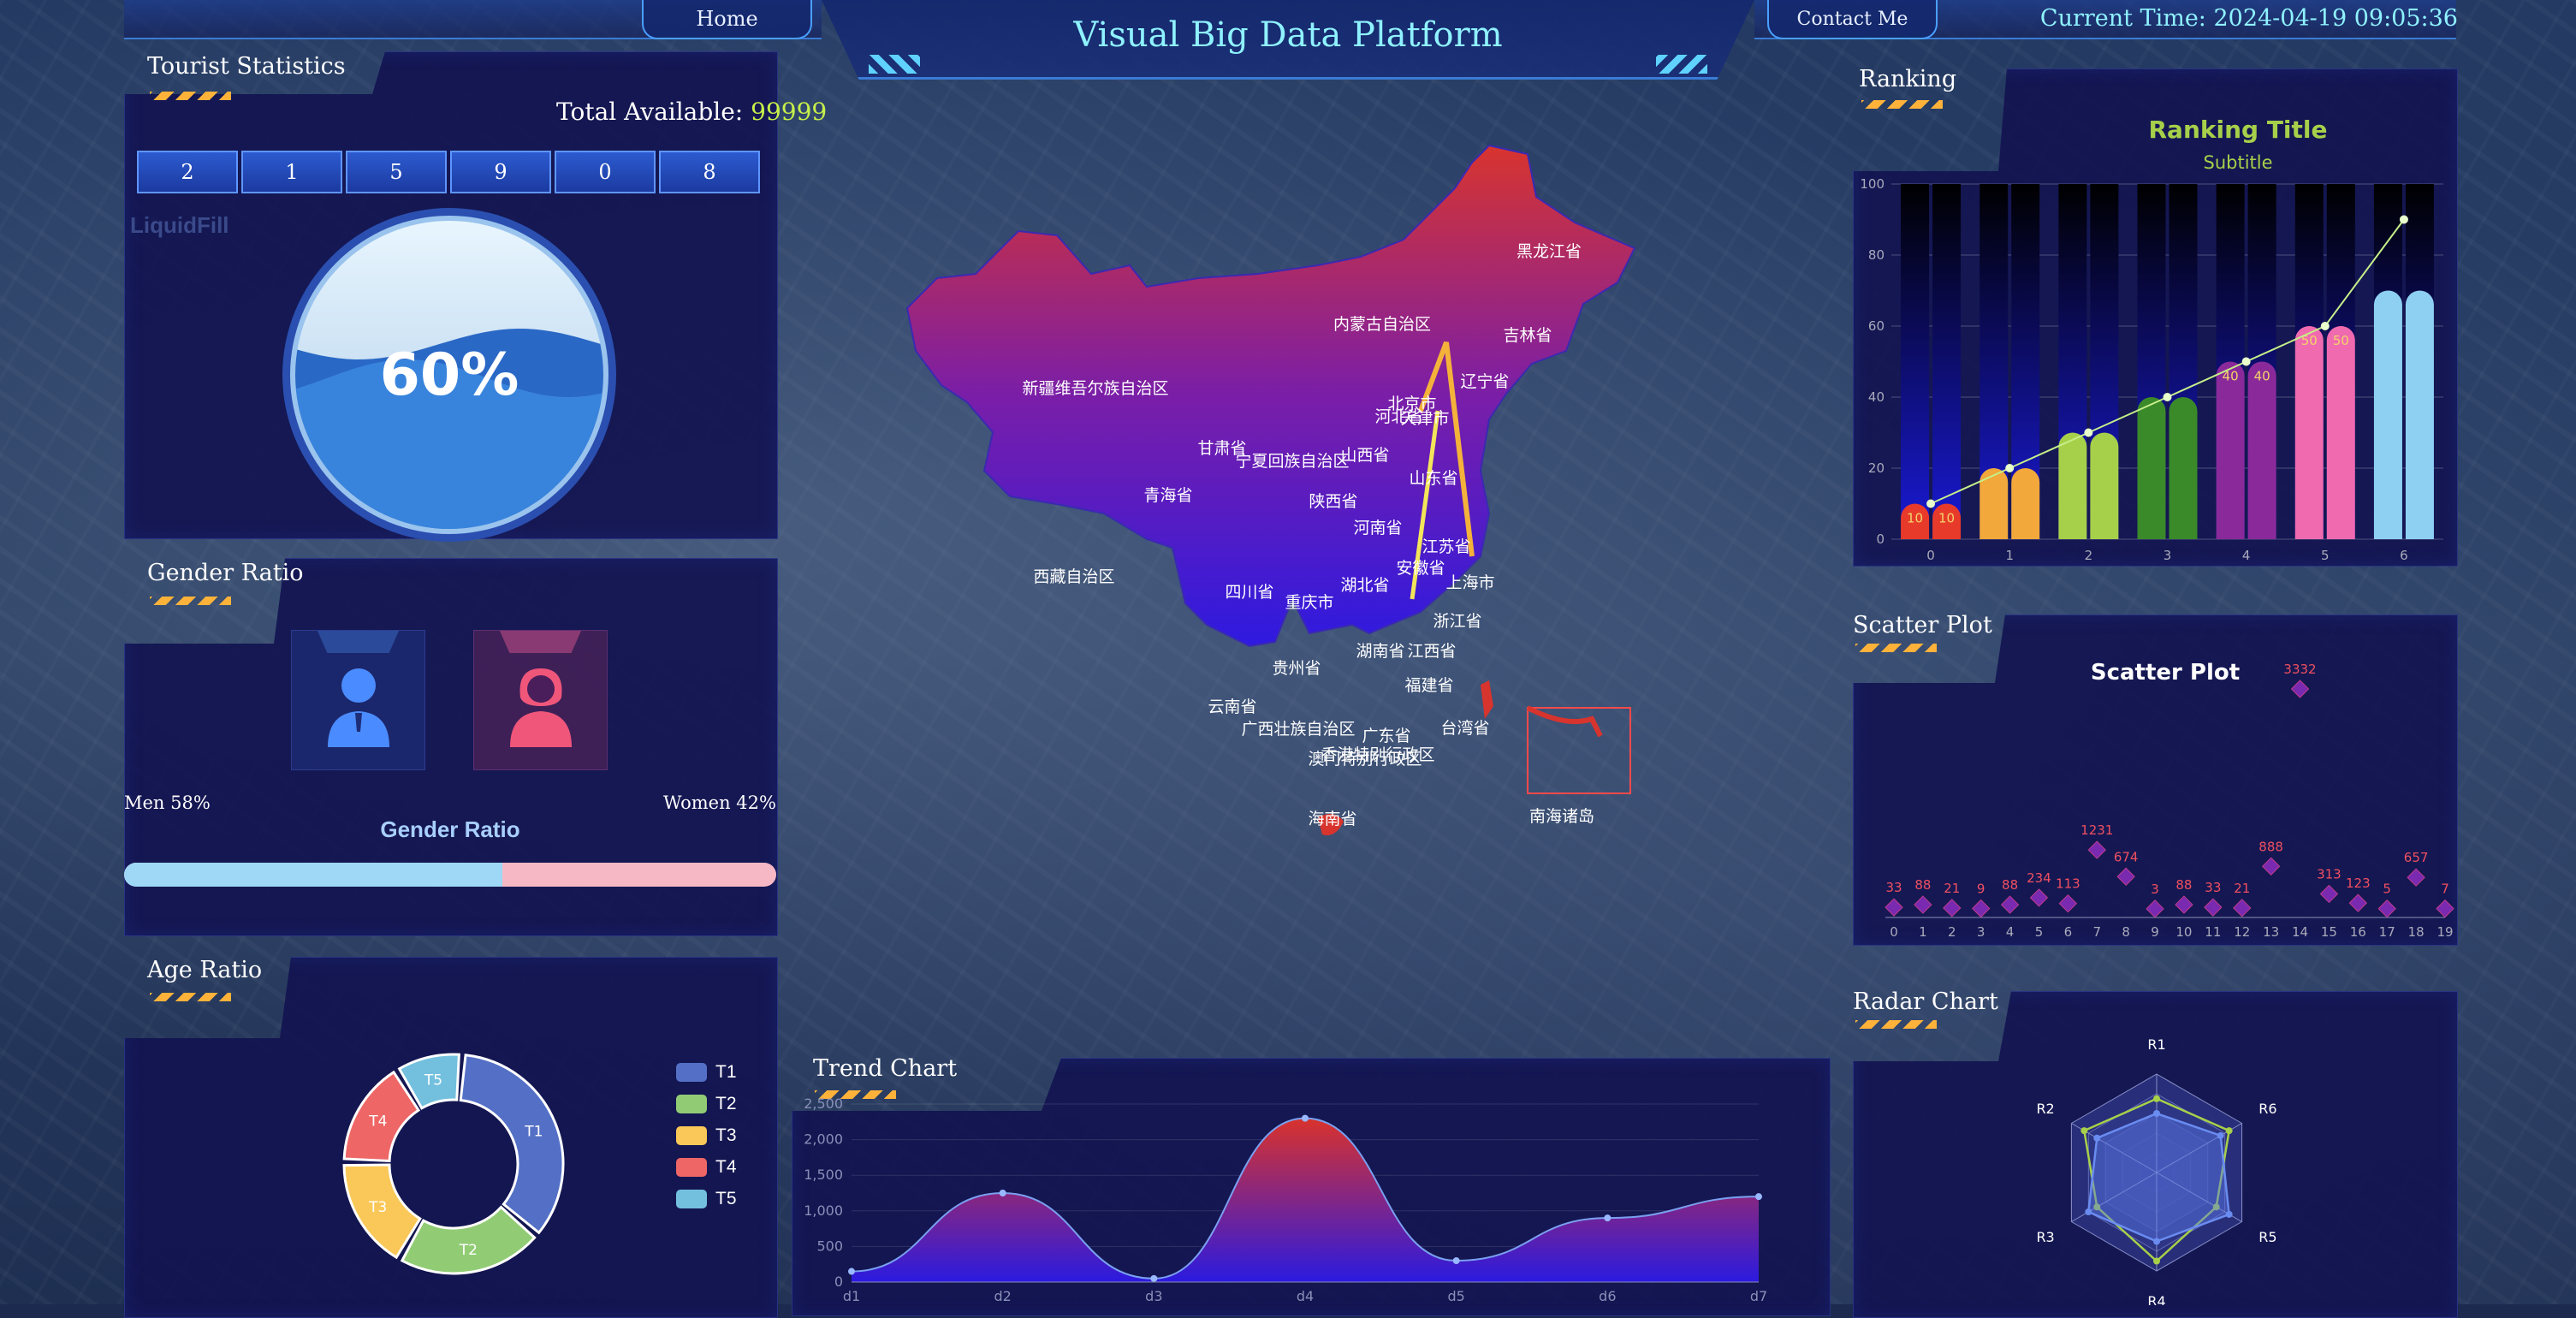 The image size is (2576, 1318). I want to click on legend-label: T5, so click(726, 1198).